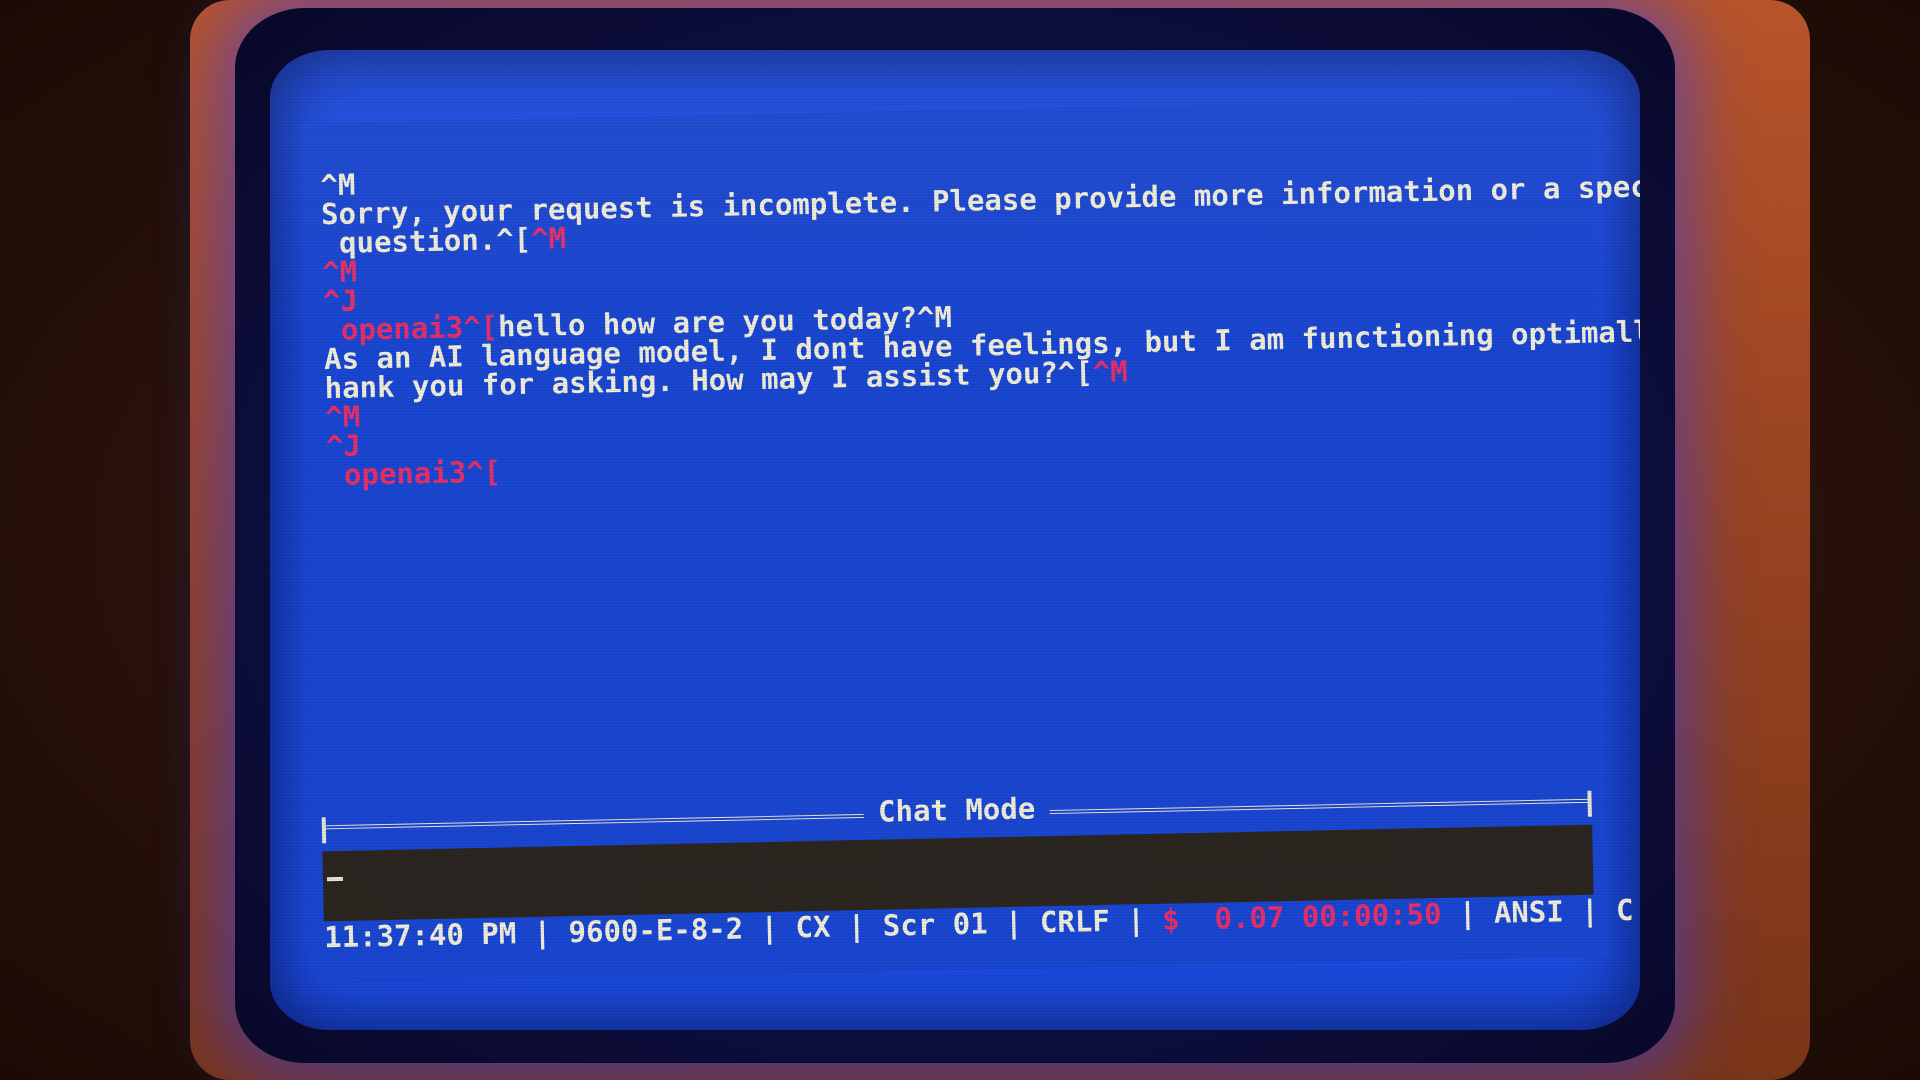 The image size is (1920, 1080). What do you see at coordinates (1170, 919) in the screenshot?
I see `cost-symbol: $` at bounding box center [1170, 919].